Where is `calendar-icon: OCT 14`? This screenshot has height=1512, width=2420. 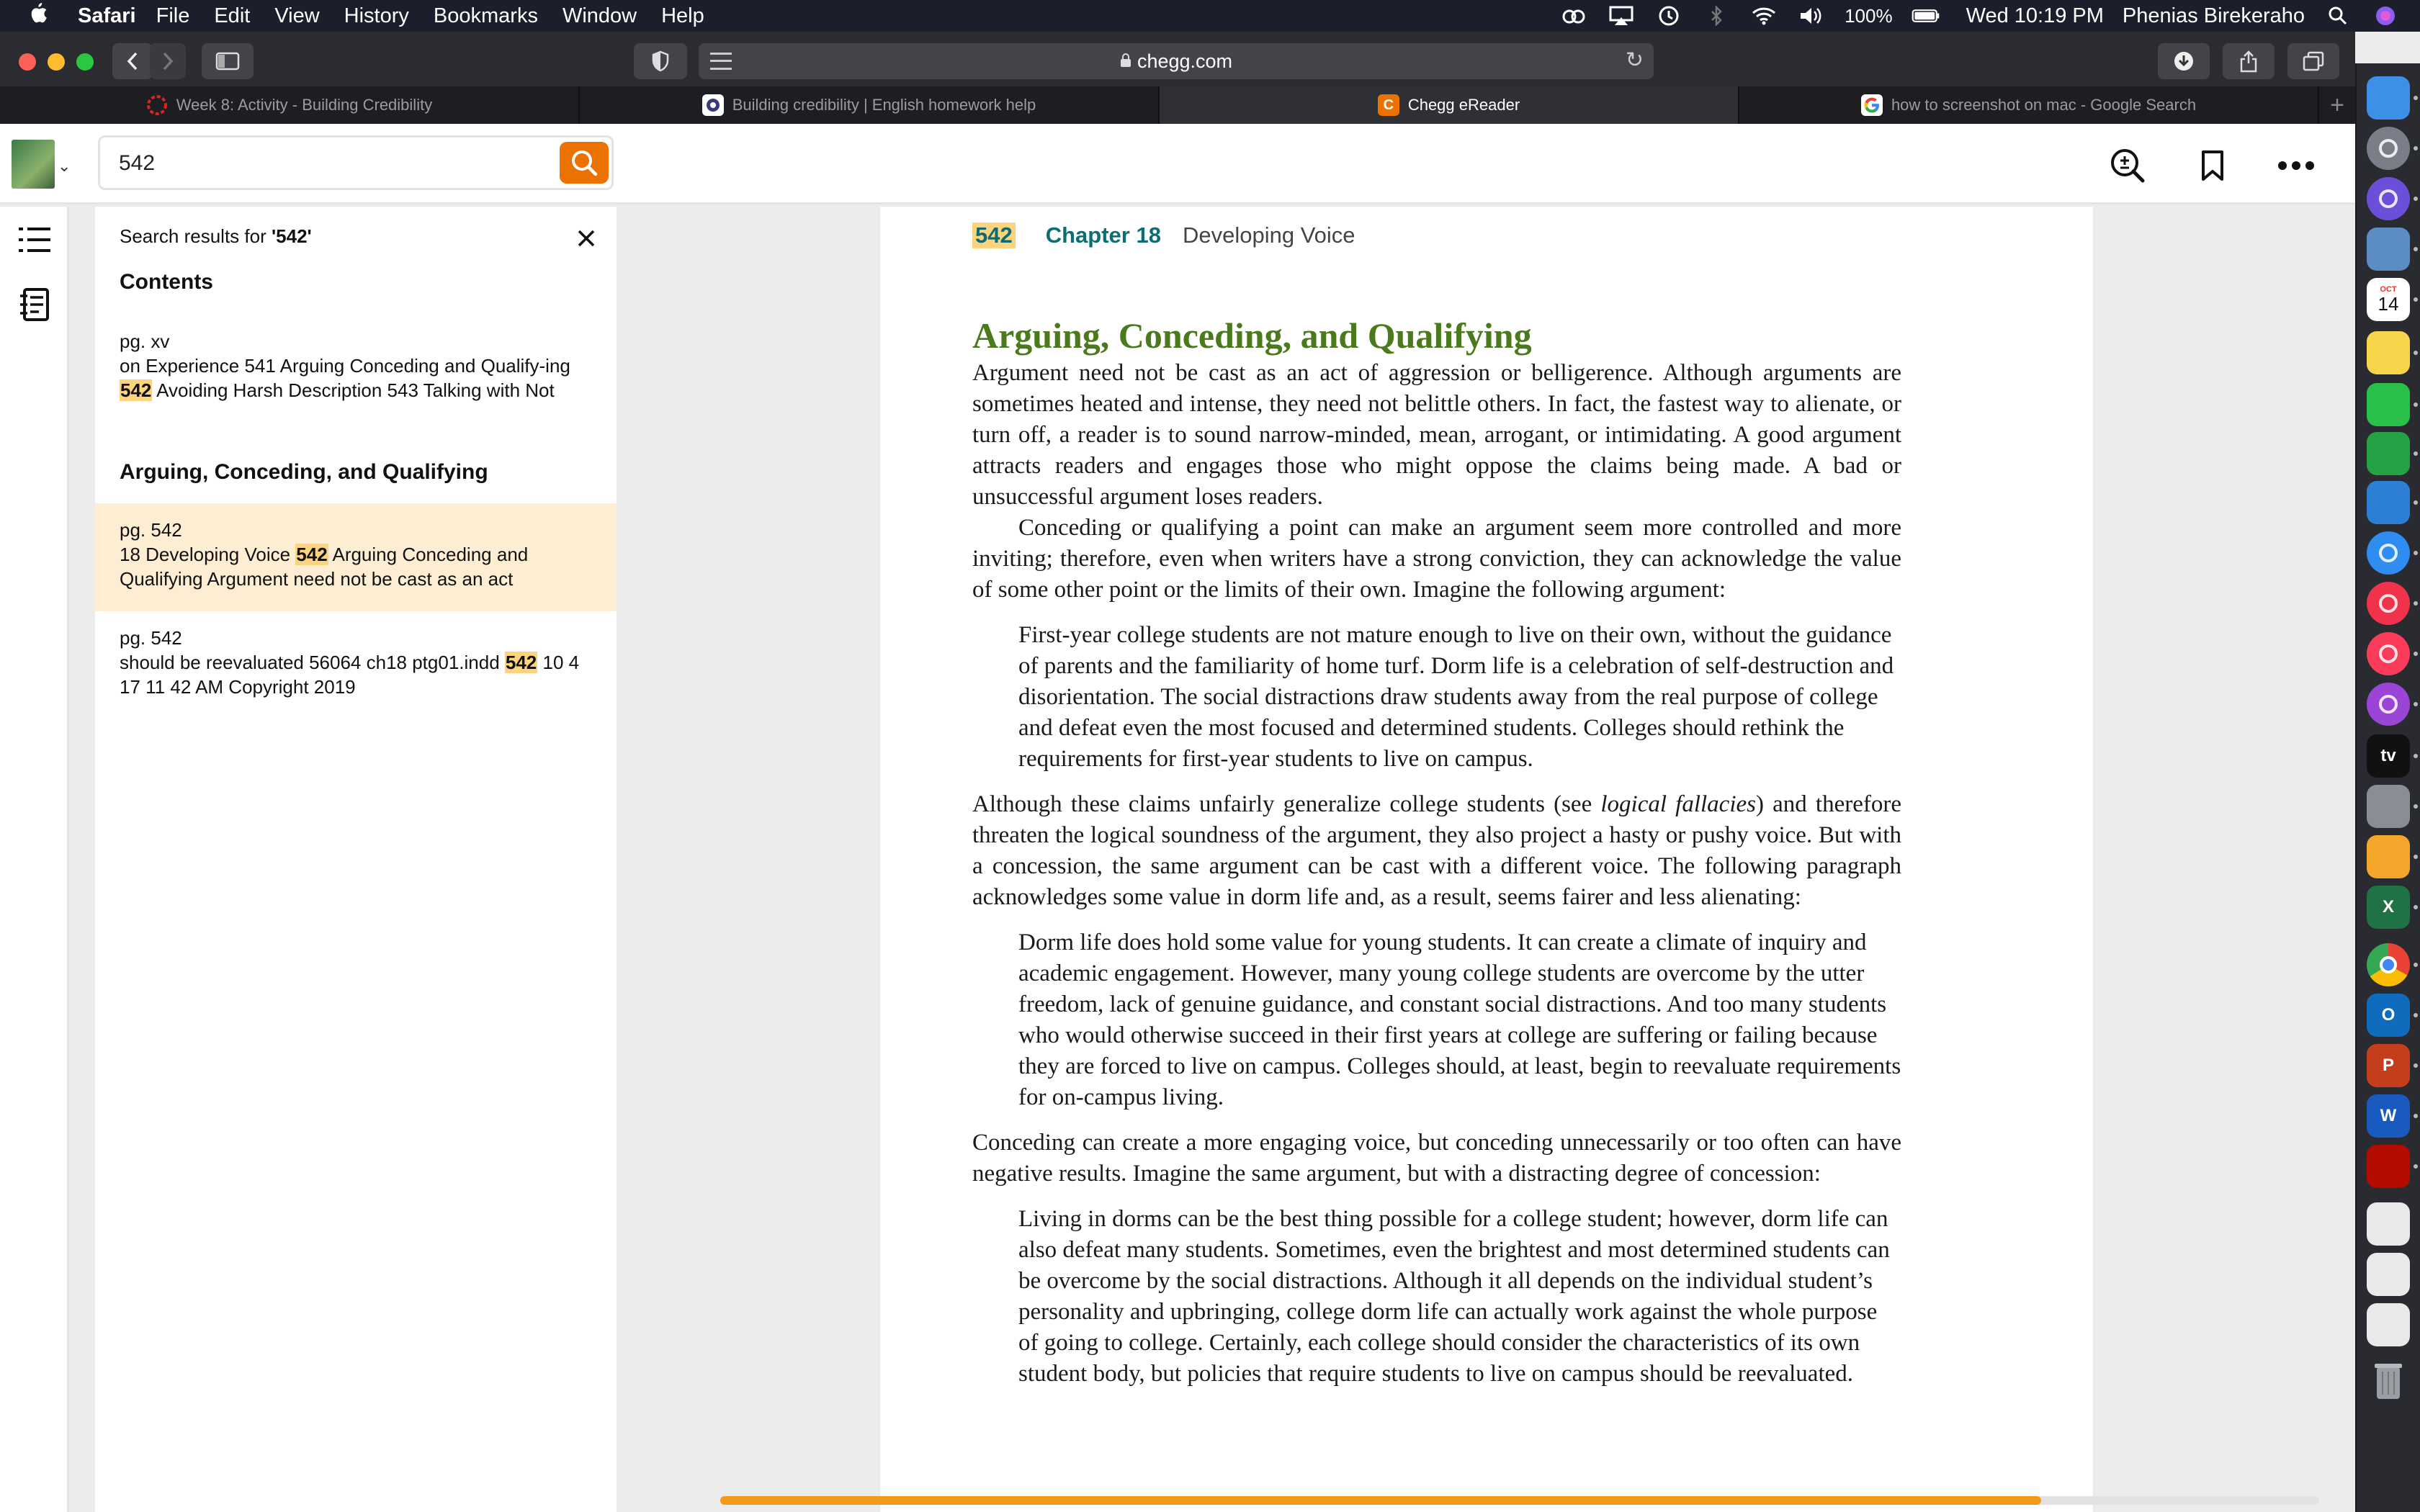
calendar-icon: OCT 14 is located at coordinates (2388, 299).